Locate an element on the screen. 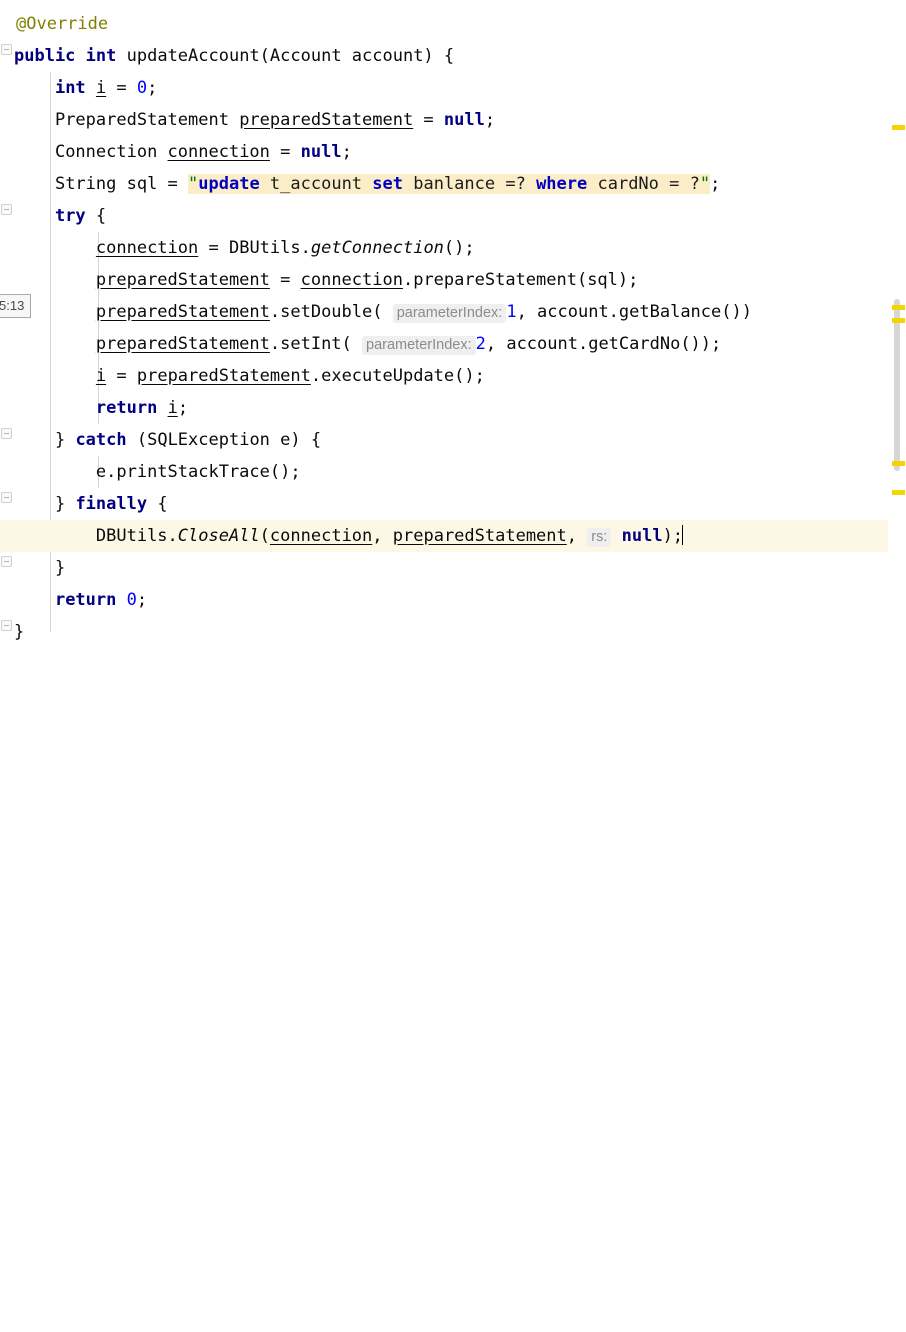  brace-close-catch: } is located at coordinates (65, 504).